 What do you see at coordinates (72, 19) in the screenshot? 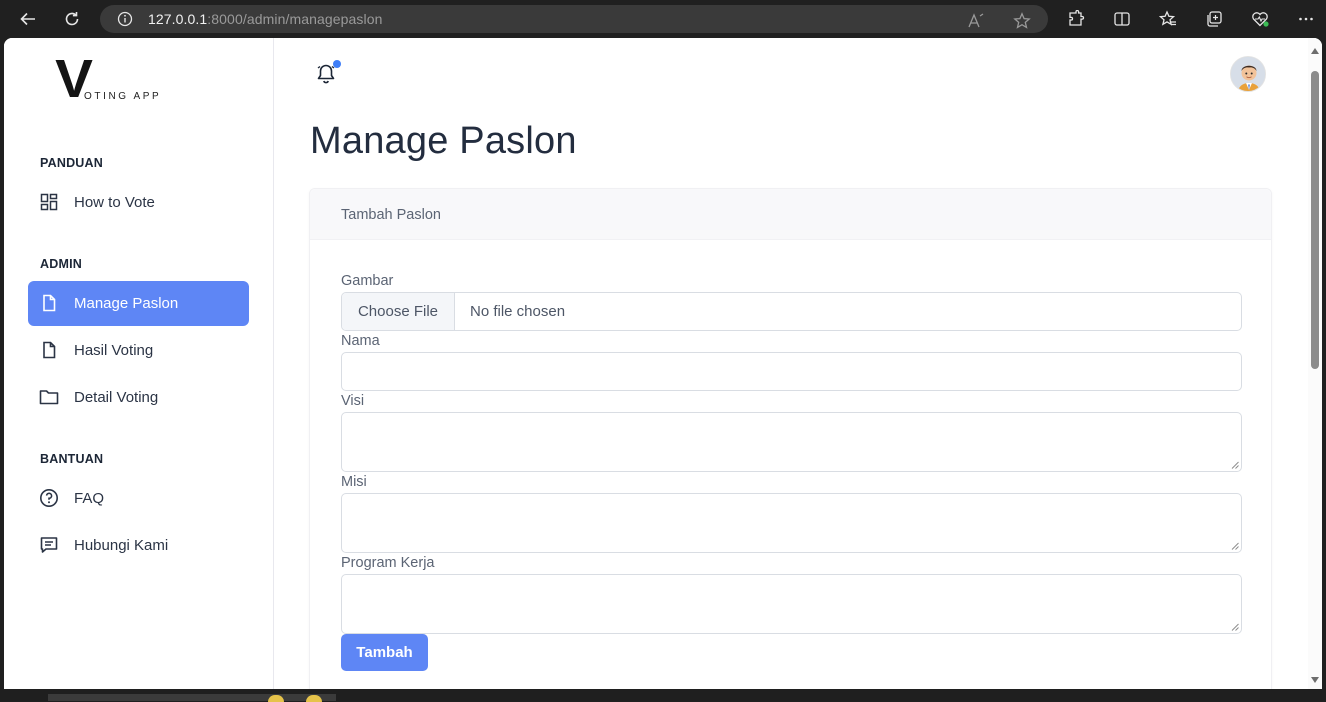
I see `refresh-icon` at bounding box center [72, 19].